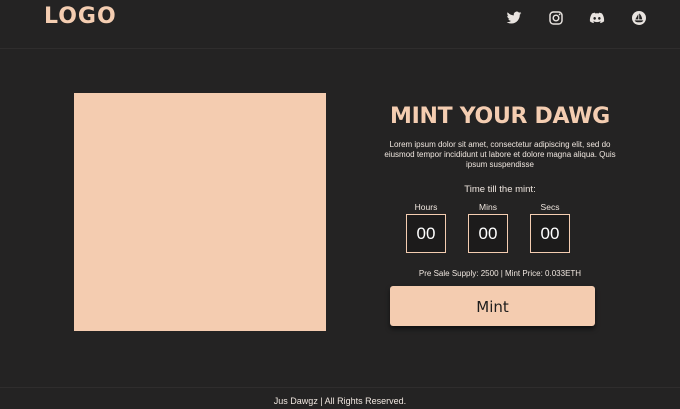 This screenshot has height=409, width=680. Describe the element at coordinates (514, 18) in the screenshot. I see `twitter-icon` at that location.